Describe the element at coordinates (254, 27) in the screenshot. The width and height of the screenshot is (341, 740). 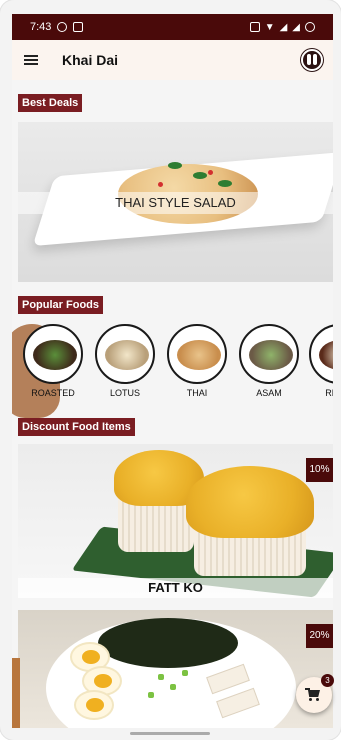
I see `nfc-icon` at that location.